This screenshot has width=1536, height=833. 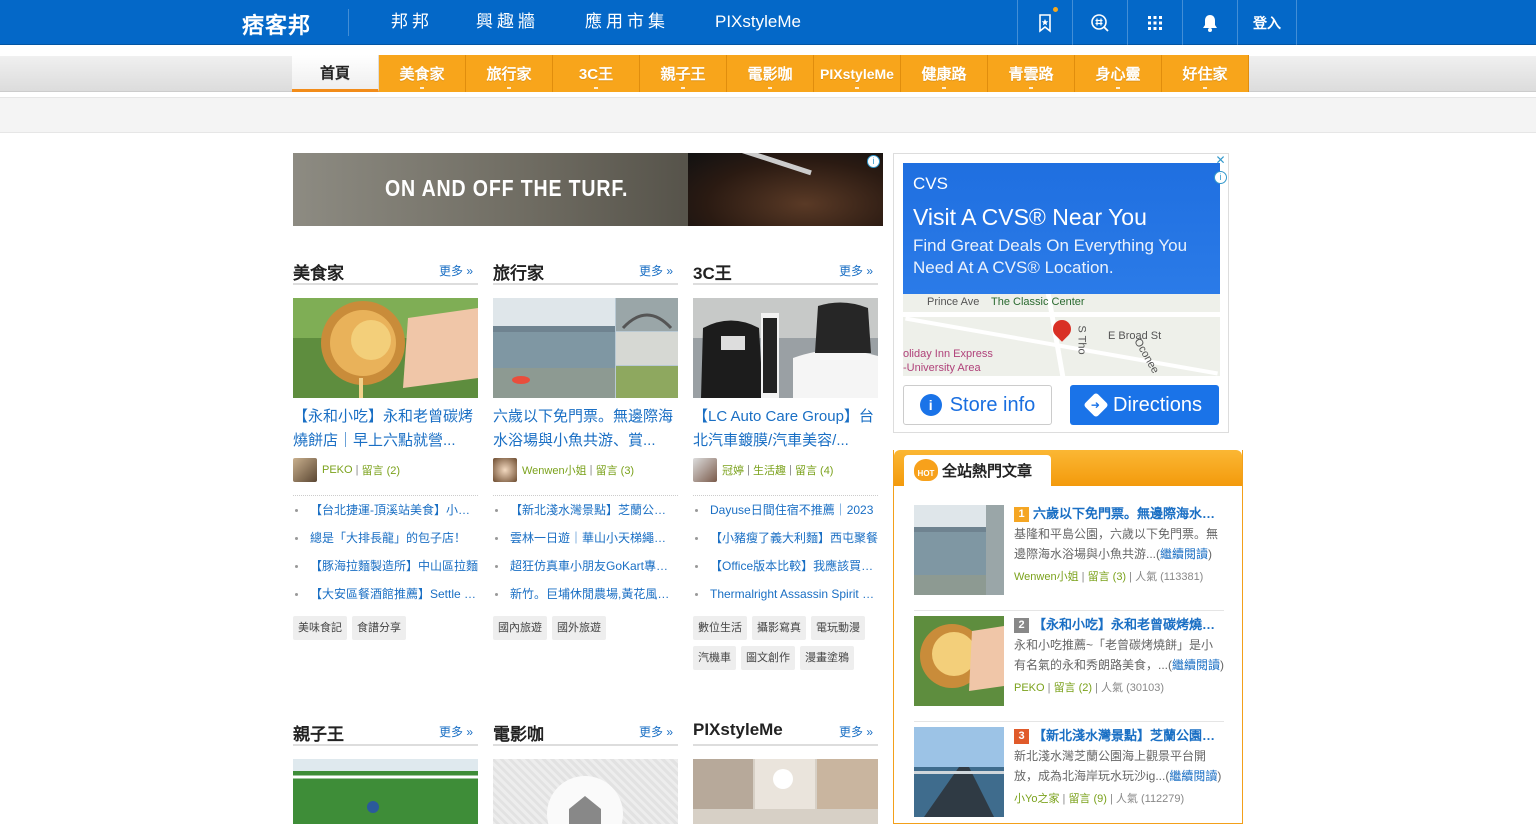 What do you see at coordinates (507, 22) in the screenshot?
I see `nav-interest-wall: 興趣牆` at bounding box center [507, 22].